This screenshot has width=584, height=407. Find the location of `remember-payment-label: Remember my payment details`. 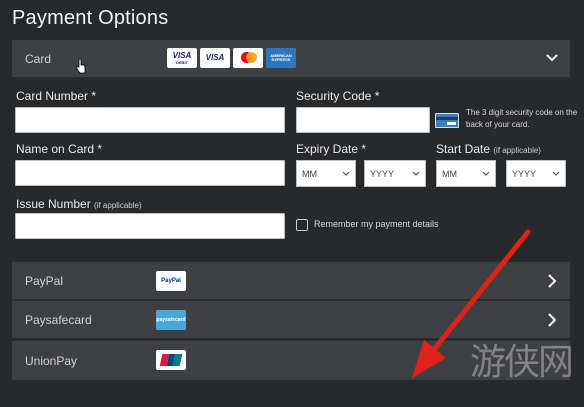

remember-payment-label: Remember my payment details is located at coordinates (376, 224).